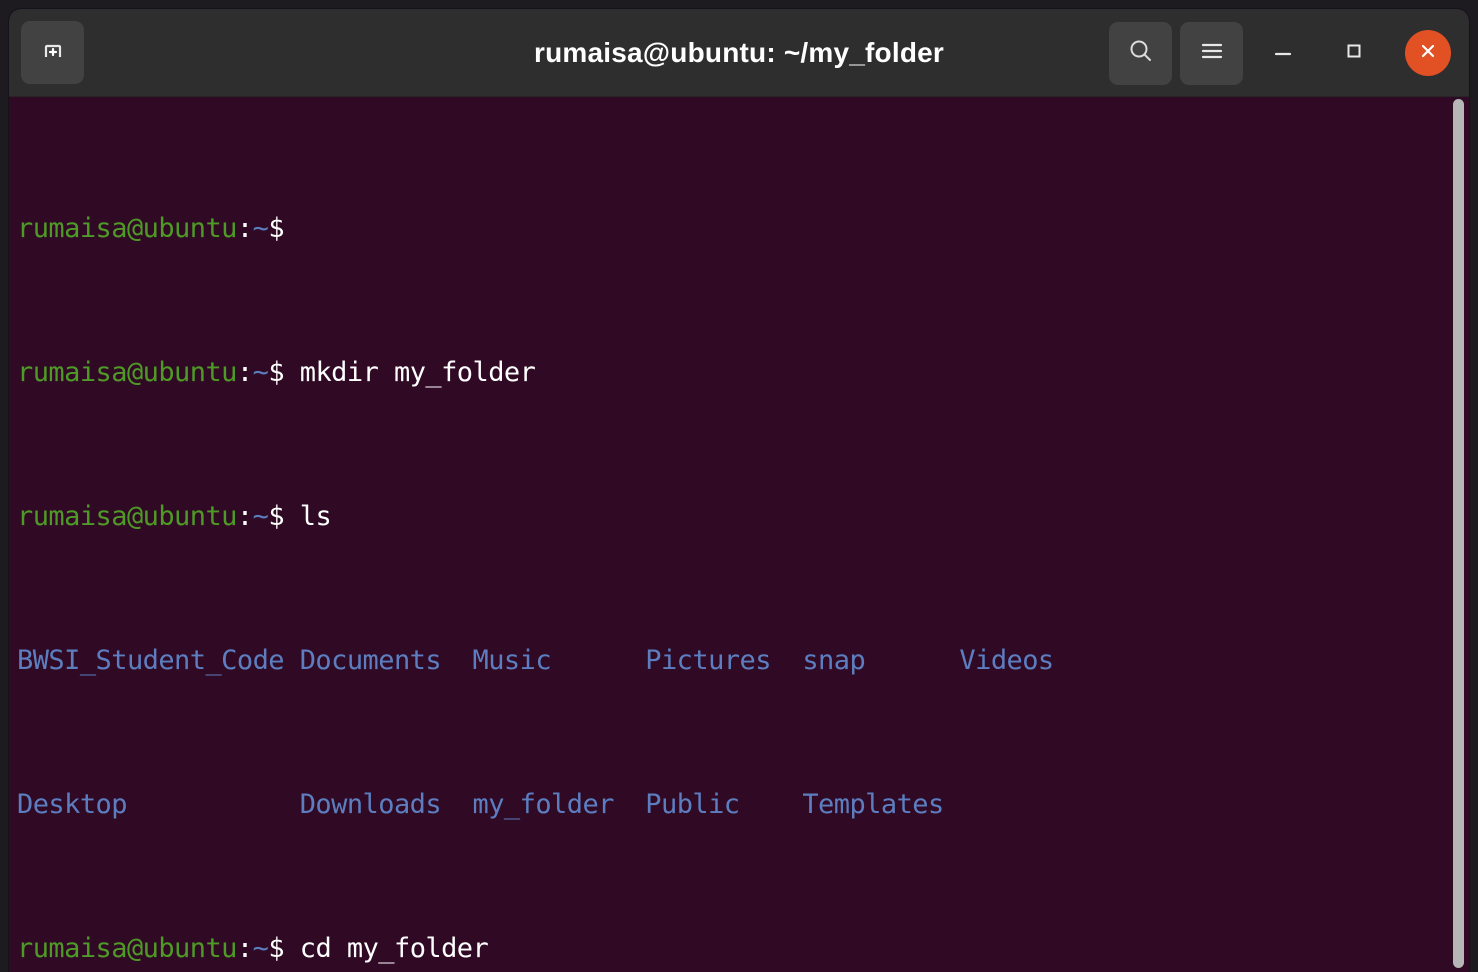 The width and height of the screenshot is (1478, 972). Describe the element at coordinates (512, 660) in the screenshot. I see `directory-entry: Music` at that location.